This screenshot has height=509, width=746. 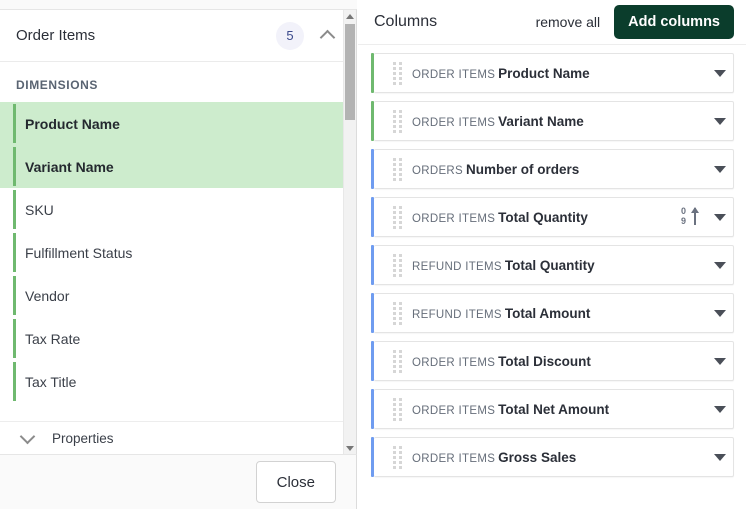 I want to click on chevron-down-icon, so click(x=28, y=438).